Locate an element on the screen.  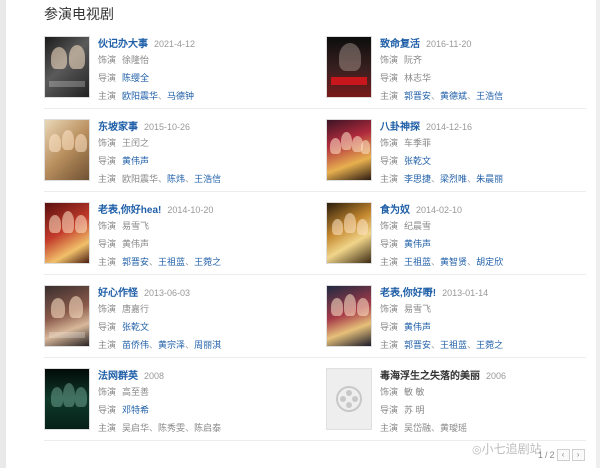
film-poster-placeholder is located at coordinates (349, 399).